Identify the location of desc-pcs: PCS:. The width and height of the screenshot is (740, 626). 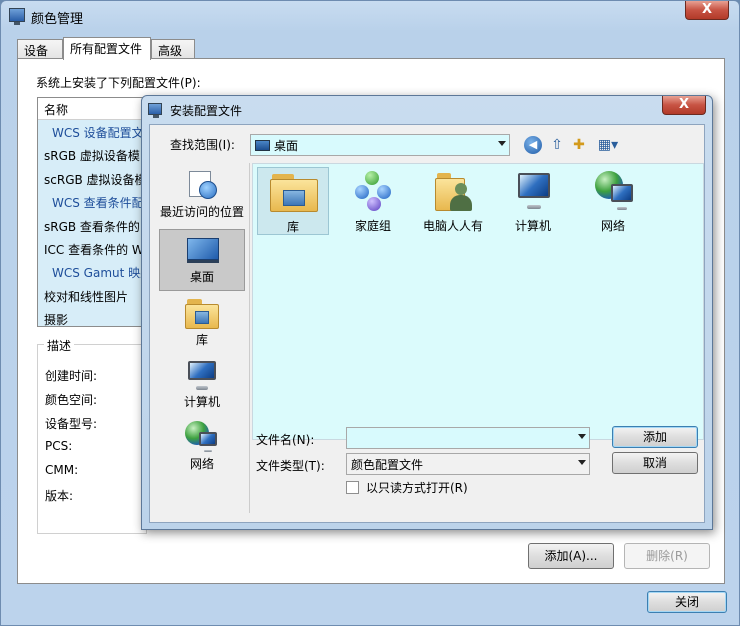
(59, 446).